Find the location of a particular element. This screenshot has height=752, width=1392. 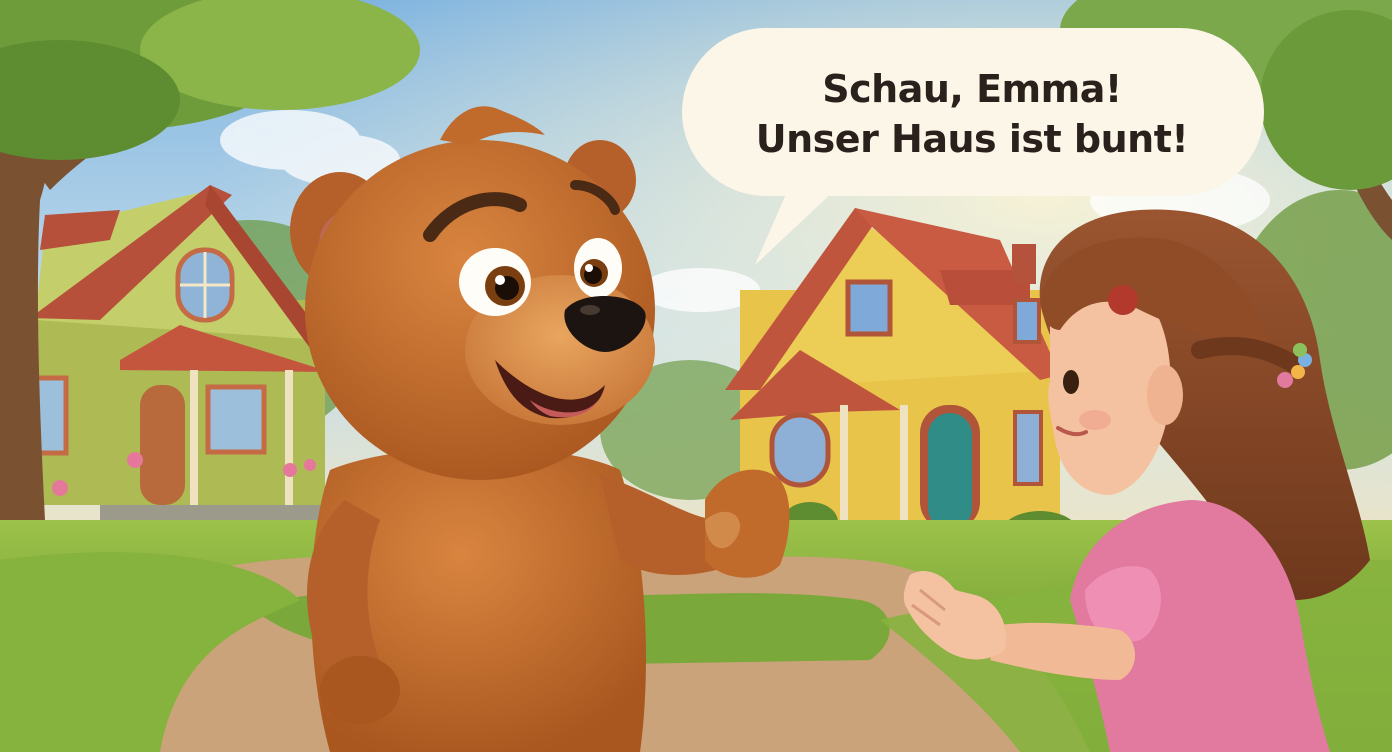

hair-clip is located at coordinates (1123, 300).